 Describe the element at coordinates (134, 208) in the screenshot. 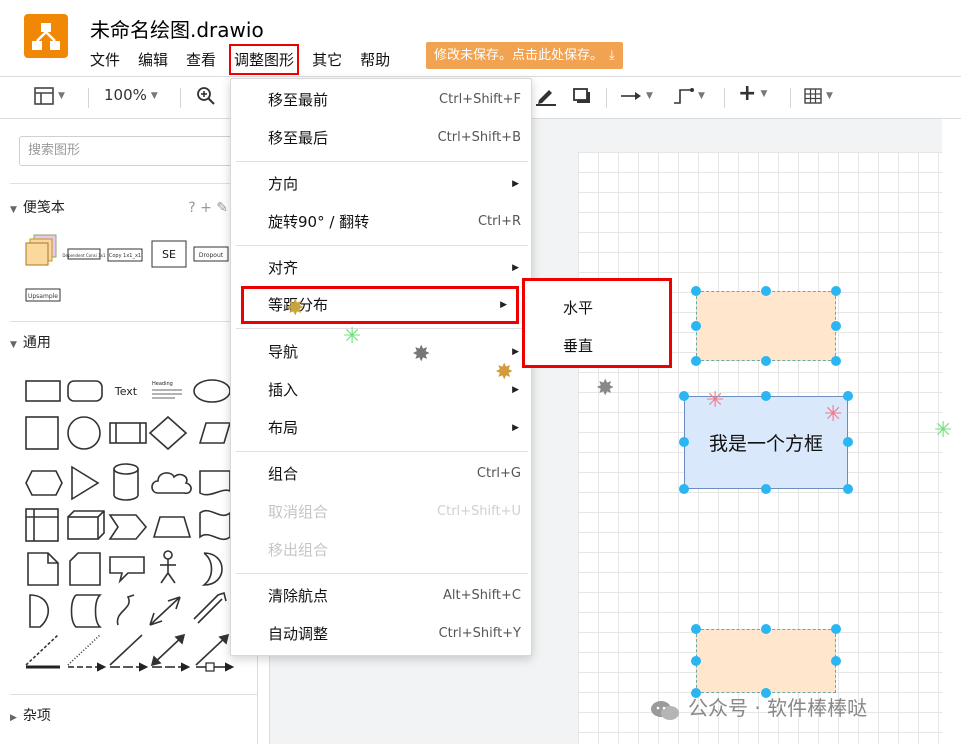

I see `scratchpad-header: ▼ 便笺本 ? + ✎` at that location.